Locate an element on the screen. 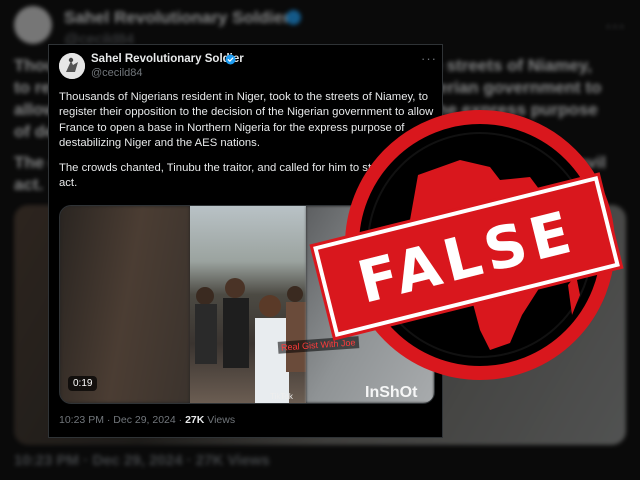 This screenshot has height=480, width=640. views-count: 27K is located at coordinates (195, 420).